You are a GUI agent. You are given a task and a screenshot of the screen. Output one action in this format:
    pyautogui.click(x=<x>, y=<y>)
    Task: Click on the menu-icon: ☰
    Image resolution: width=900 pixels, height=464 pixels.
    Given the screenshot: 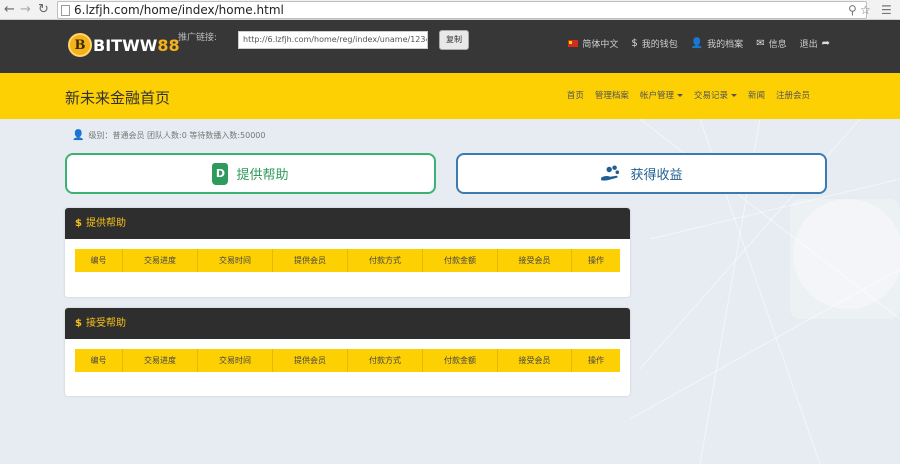 What is the action you would take?
    pyautogui.click(x=886, y=10)
    